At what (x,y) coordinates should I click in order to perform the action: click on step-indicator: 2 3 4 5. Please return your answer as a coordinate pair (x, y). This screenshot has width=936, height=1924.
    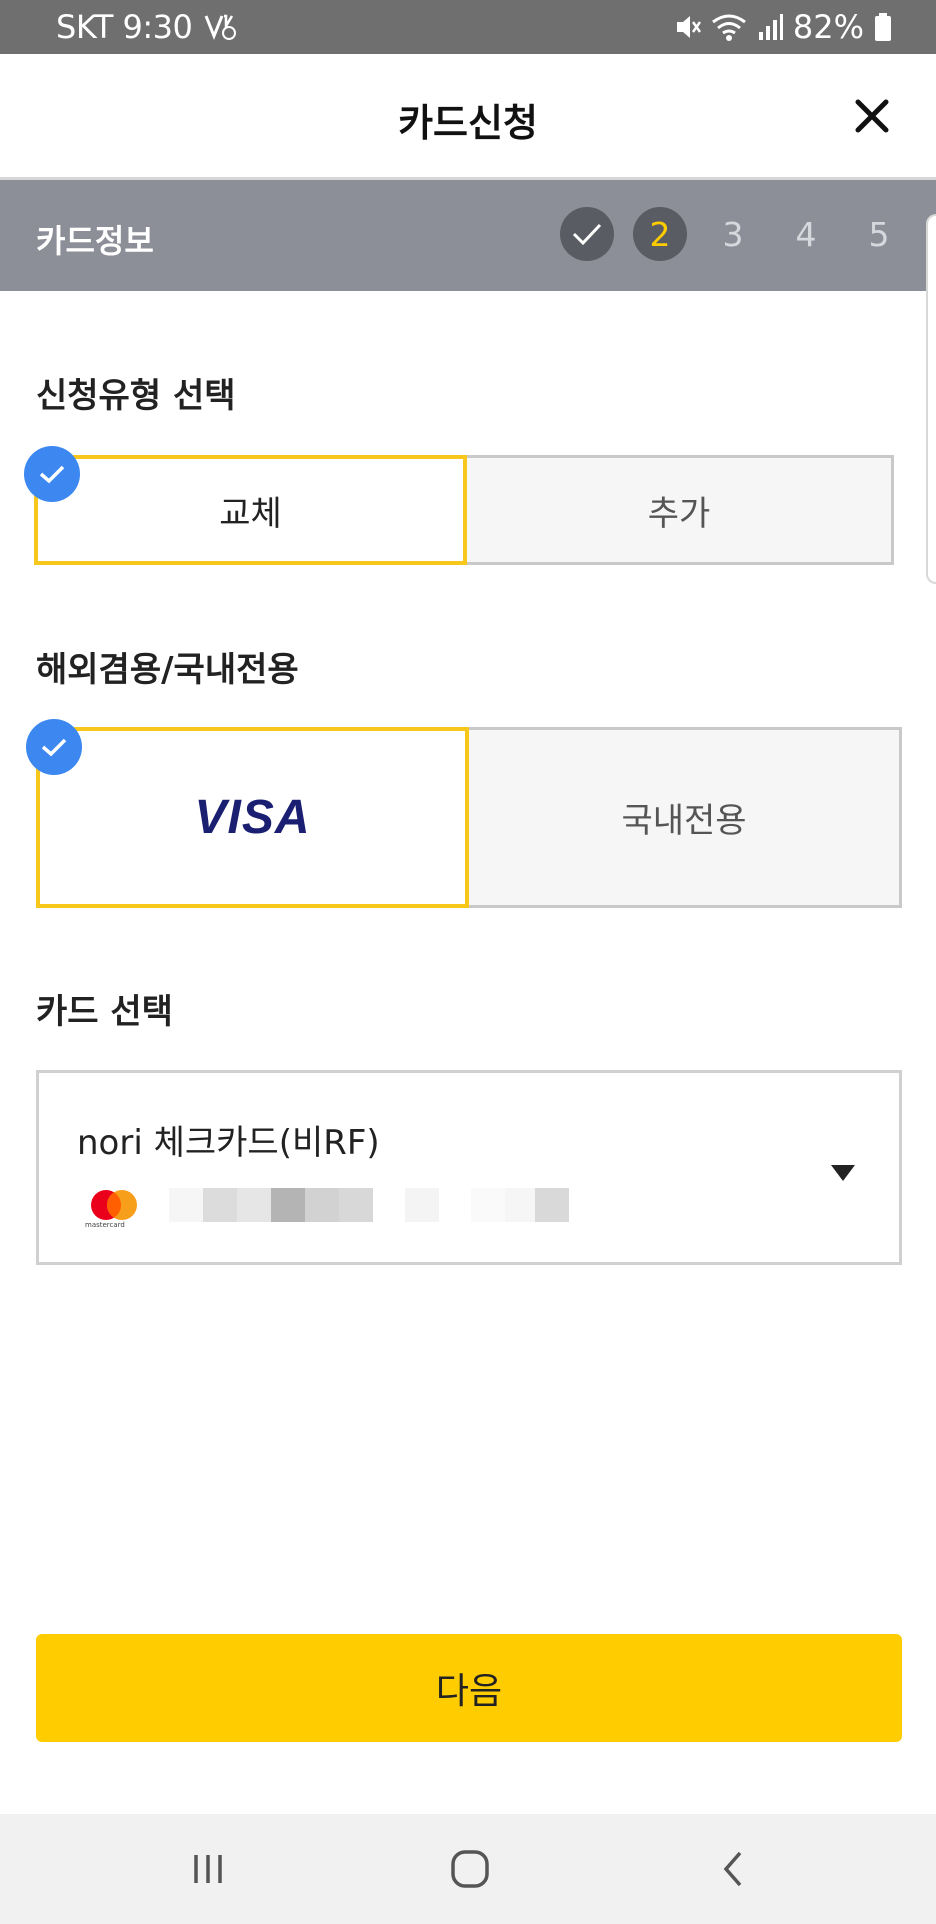
    Looking at the image, I should click on (733, 234).